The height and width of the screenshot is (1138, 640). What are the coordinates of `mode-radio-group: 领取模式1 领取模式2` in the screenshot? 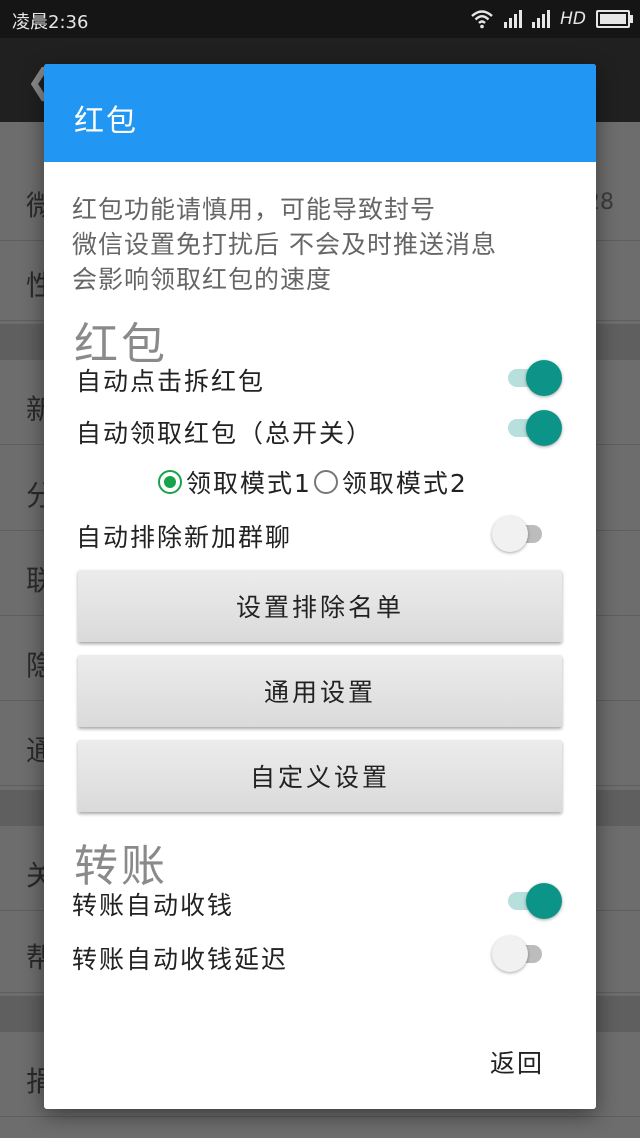 It's located at (313, 482).